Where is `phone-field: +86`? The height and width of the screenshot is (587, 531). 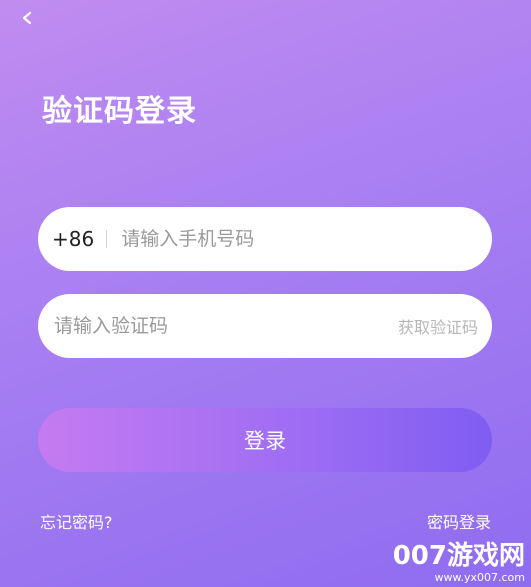 phone-field: +86 is located at coordinates (265, 239).